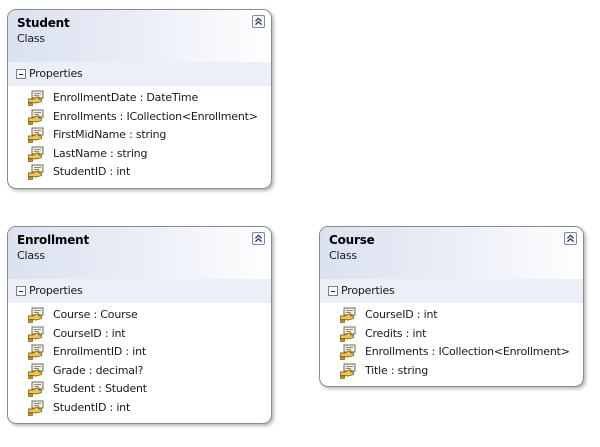  What do you see at coordinates (139, 315) in the screenshot?
I see `property-item: Course` at bounding box center [139, 315].